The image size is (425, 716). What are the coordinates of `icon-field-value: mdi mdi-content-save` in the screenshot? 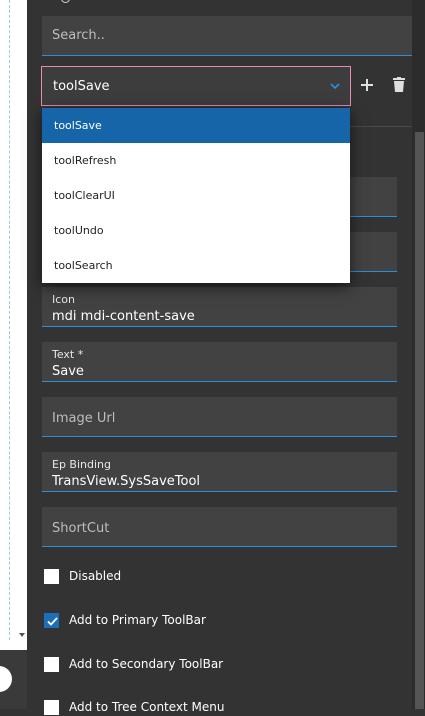 It's located at (123, 316).